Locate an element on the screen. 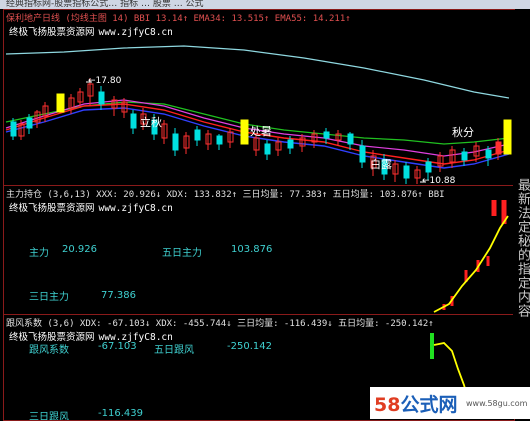  wuri-genfeng-name-label: 五日跟风 is located at coordinates (174, 350).